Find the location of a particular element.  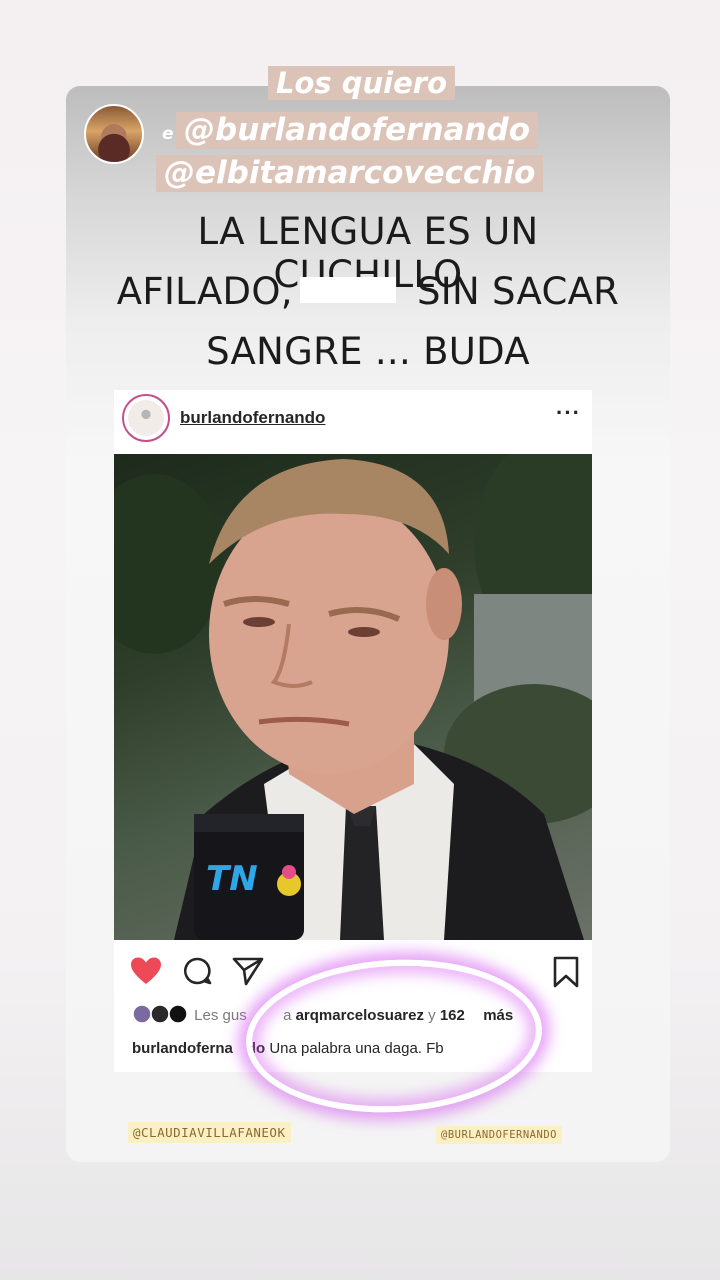

censored-word is located at coordinates (348, 290).